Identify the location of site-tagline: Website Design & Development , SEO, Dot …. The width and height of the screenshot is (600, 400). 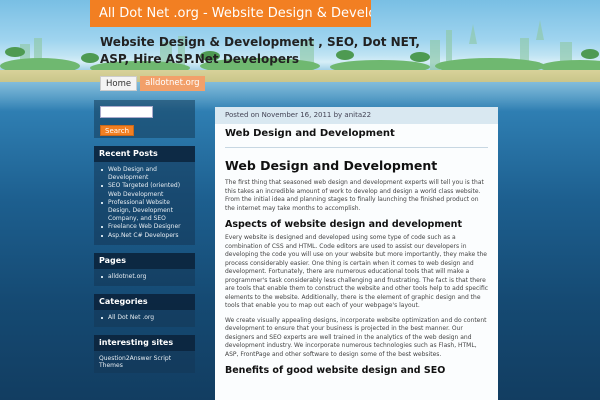
(260, 50).